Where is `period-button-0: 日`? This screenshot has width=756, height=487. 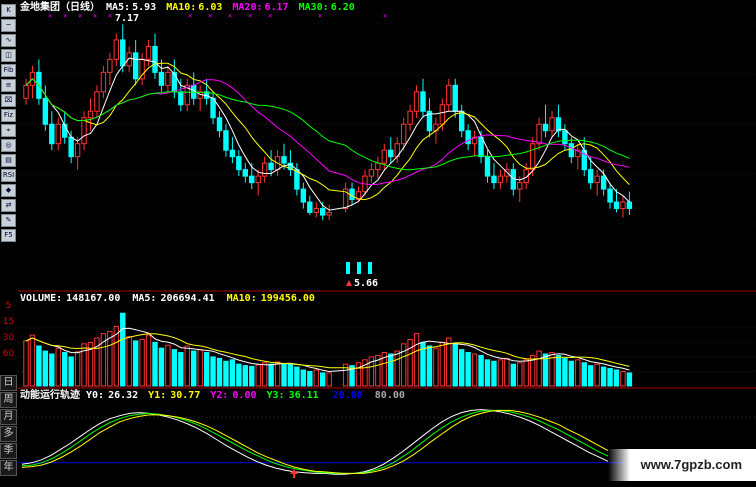
period-button-0: 日 is located at coordinates (8, 383).